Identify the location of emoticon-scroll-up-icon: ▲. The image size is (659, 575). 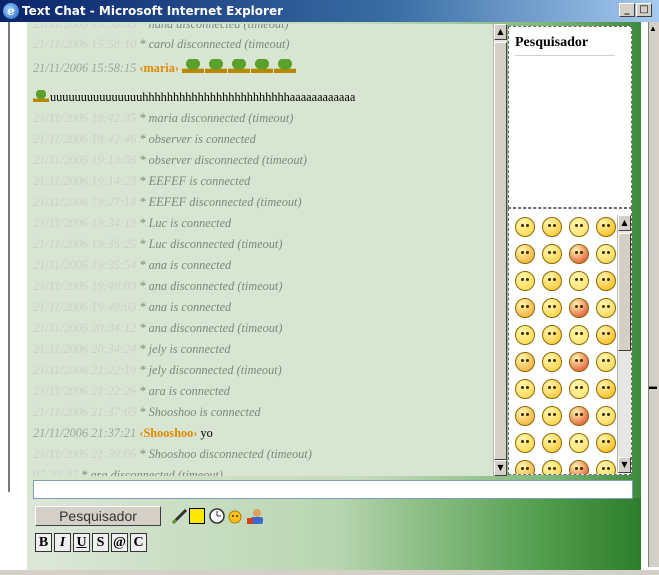
(624, 223).